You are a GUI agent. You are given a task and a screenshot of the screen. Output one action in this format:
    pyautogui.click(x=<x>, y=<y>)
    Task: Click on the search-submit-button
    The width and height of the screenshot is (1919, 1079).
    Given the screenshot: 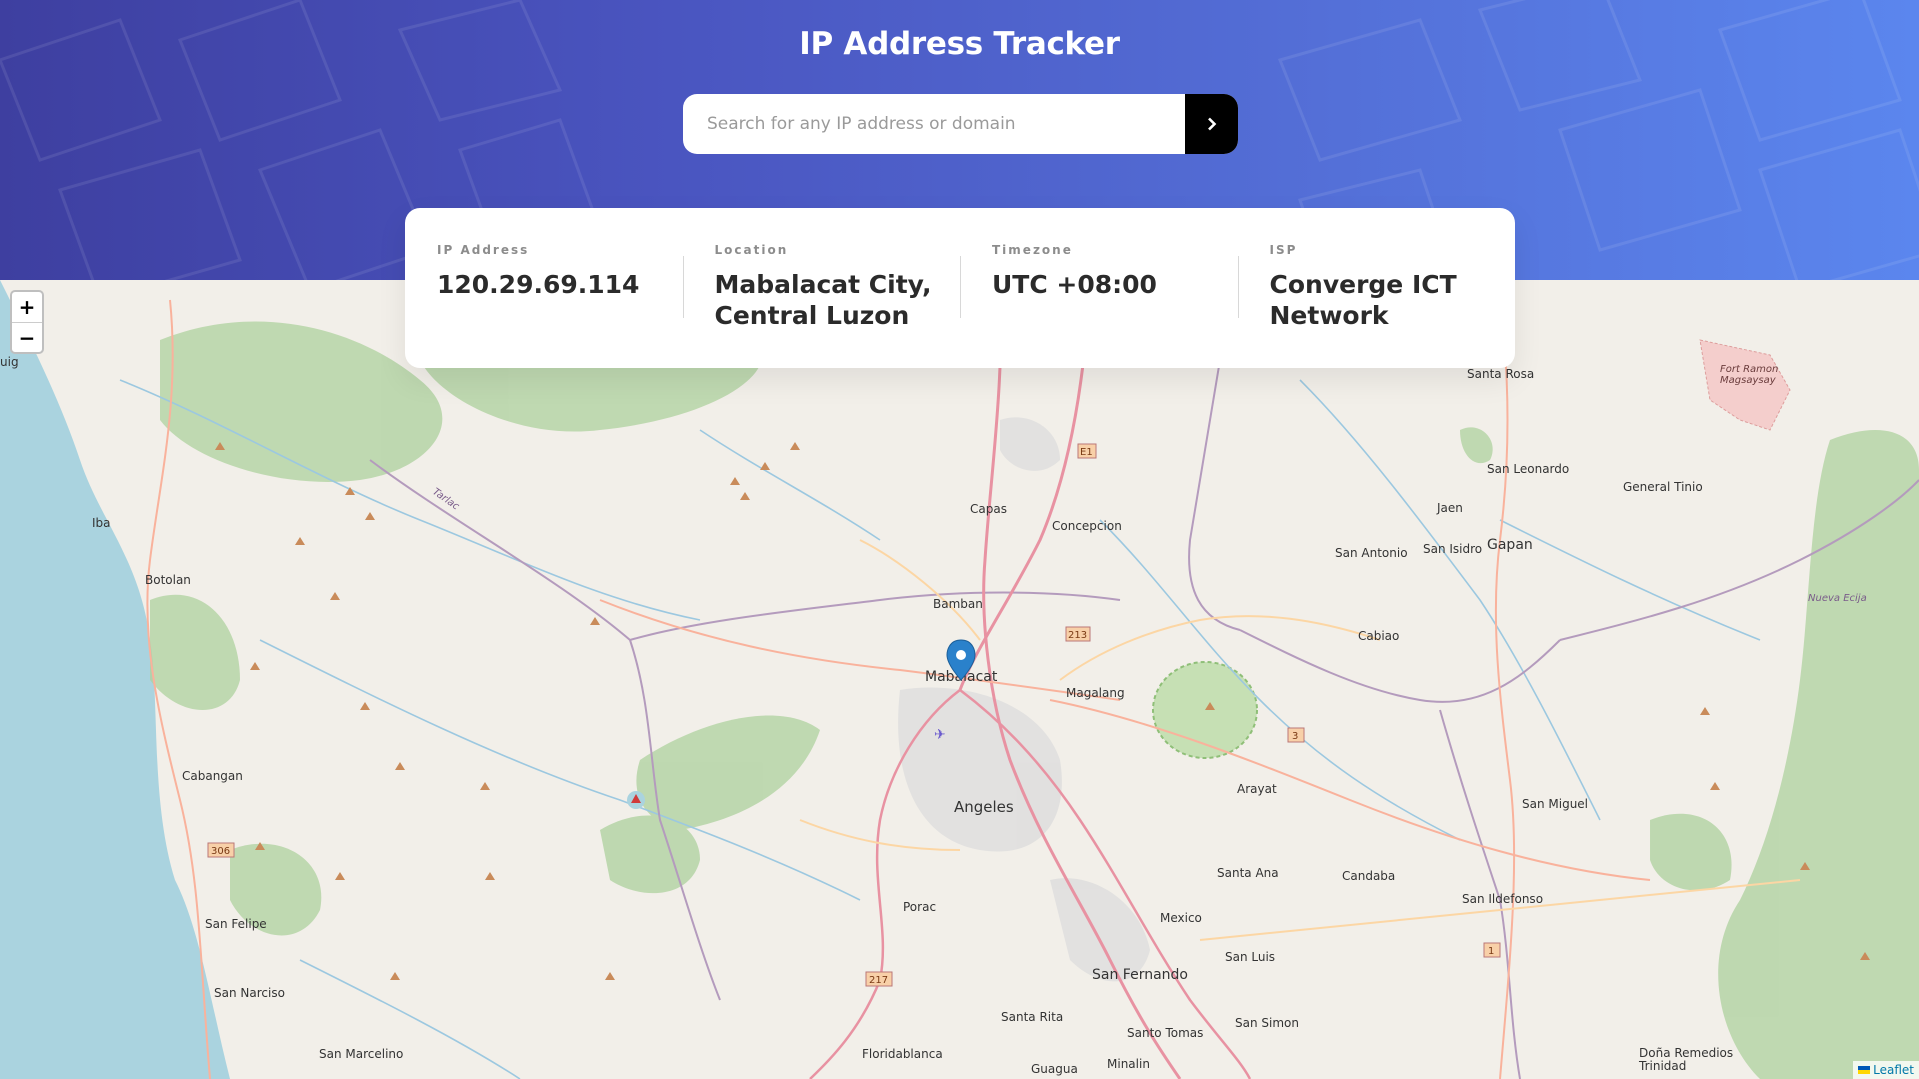 What is the action you would take?
    pyautogui.click(x=1211, y=124)
    